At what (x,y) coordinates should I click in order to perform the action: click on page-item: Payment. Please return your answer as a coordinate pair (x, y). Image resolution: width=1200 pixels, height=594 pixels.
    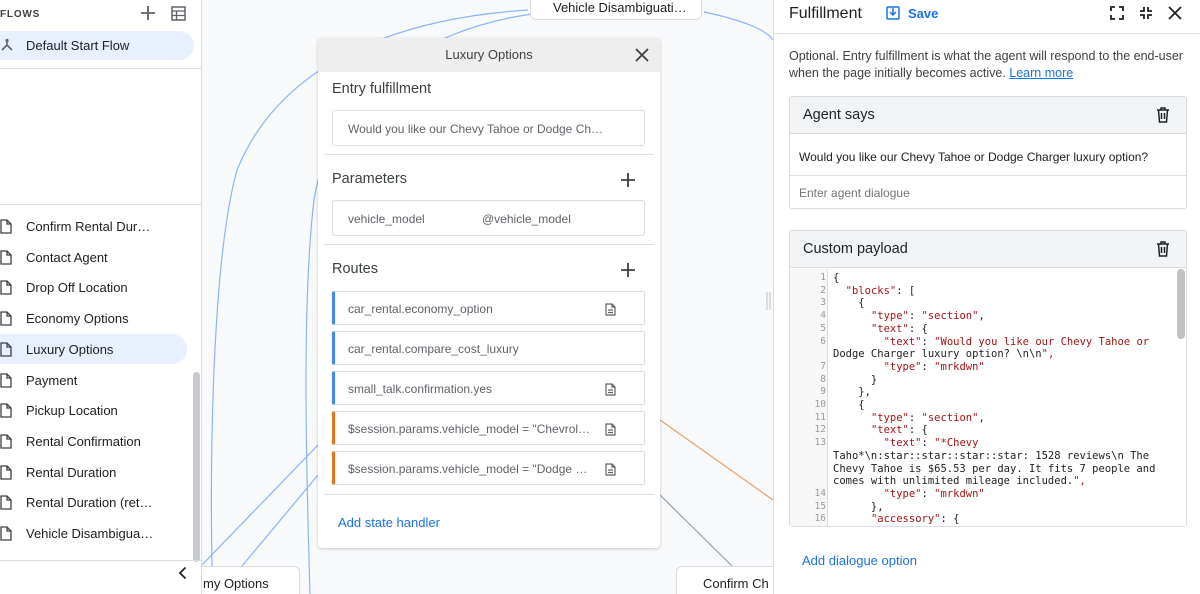
    Looking at the image, I should click on (93, 380).